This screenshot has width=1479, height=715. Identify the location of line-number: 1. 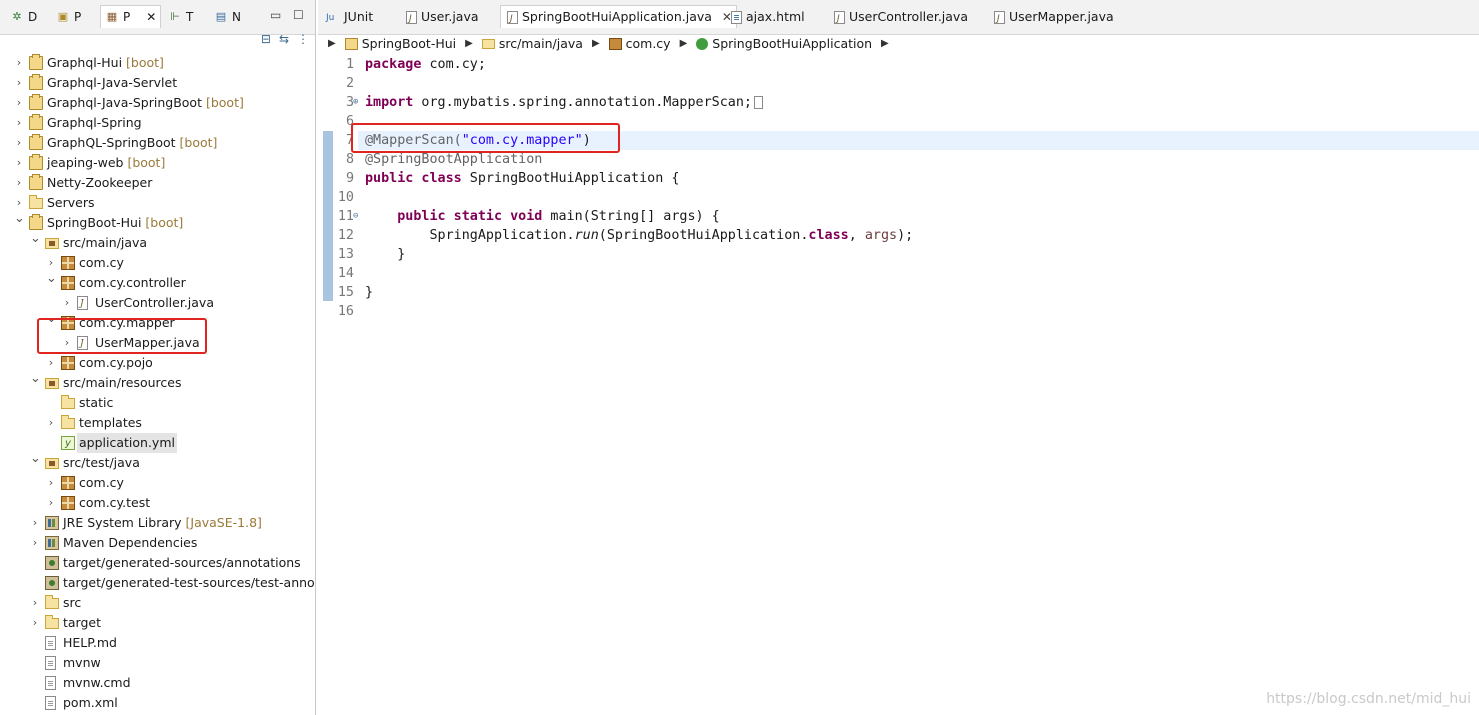
(349, 64).